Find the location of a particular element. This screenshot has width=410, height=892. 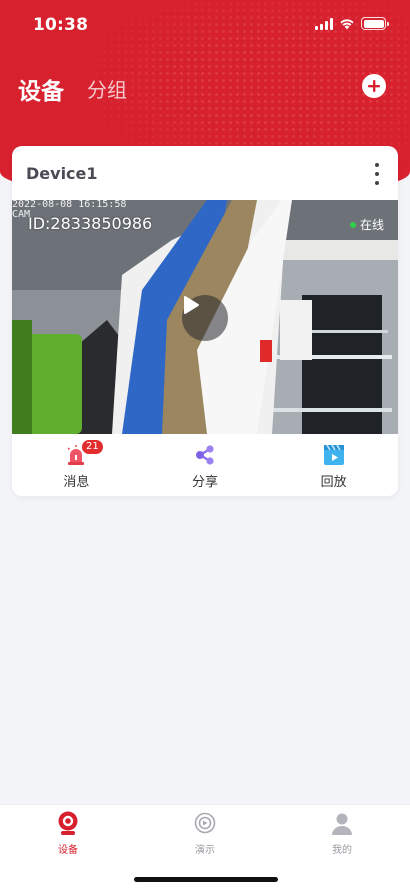

status-icons is located at coordinates (352, 23).